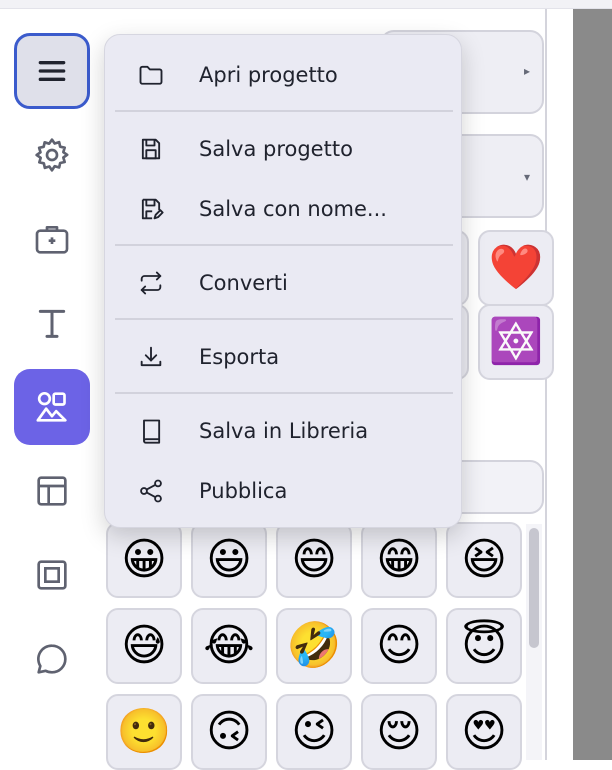 Image resolution: width=612 pixels, height=770 pixels. What do you see at coordinates (151, 491) in the screenshot?
I see `share-icon` at bounding box center [151, 491].